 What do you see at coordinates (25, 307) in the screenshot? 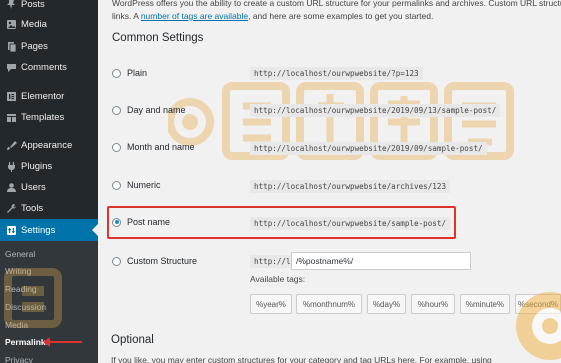
I see `submenu-item-discussion: Discussion` at bounding box center [25, 307].